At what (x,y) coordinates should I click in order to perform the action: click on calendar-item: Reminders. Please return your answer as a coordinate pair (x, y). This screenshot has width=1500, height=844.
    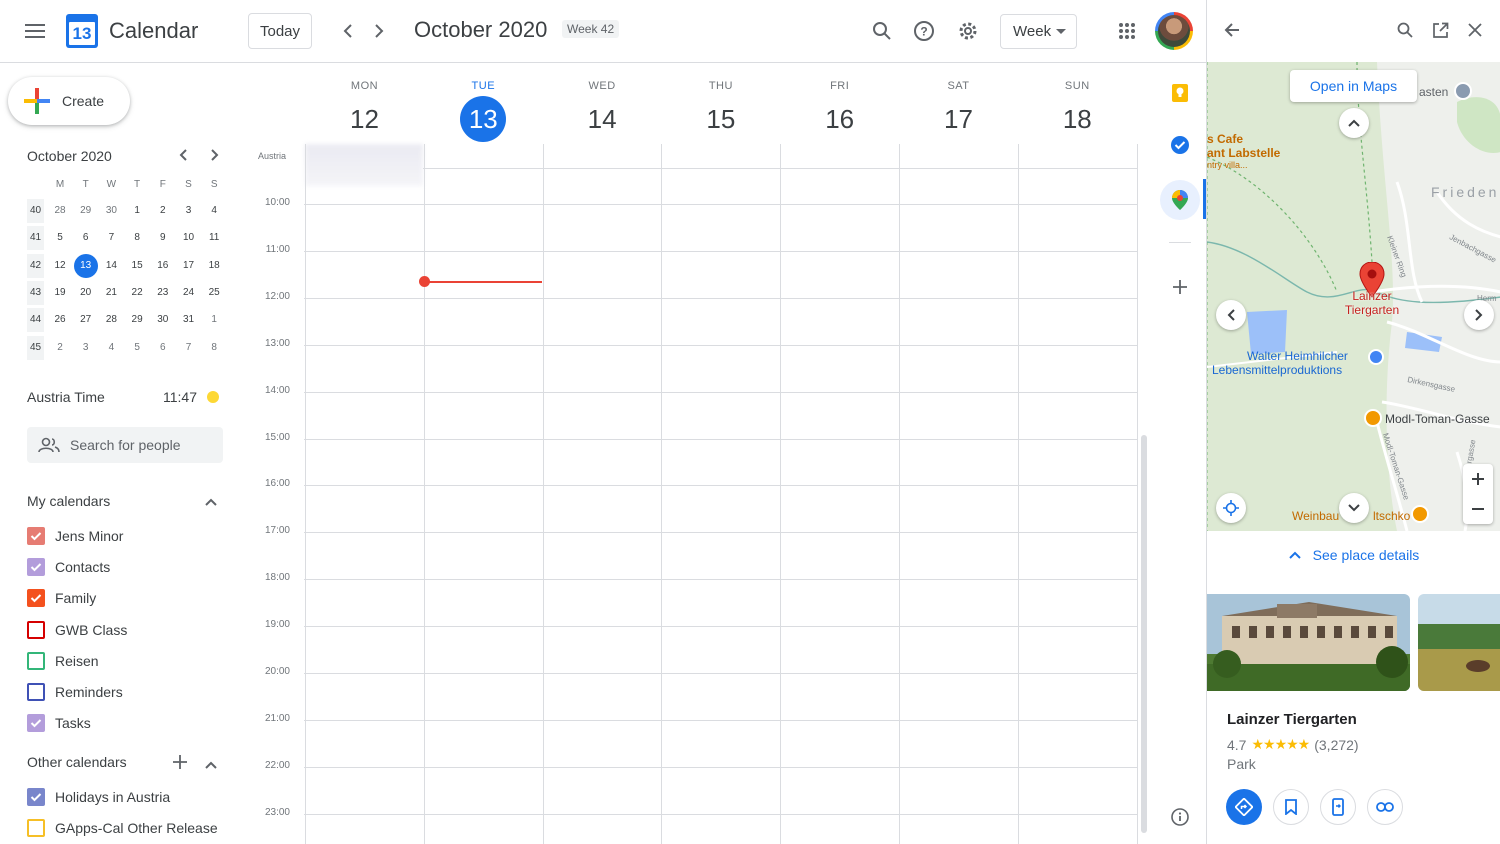
    Looking at the image, I should click on (75, 692).